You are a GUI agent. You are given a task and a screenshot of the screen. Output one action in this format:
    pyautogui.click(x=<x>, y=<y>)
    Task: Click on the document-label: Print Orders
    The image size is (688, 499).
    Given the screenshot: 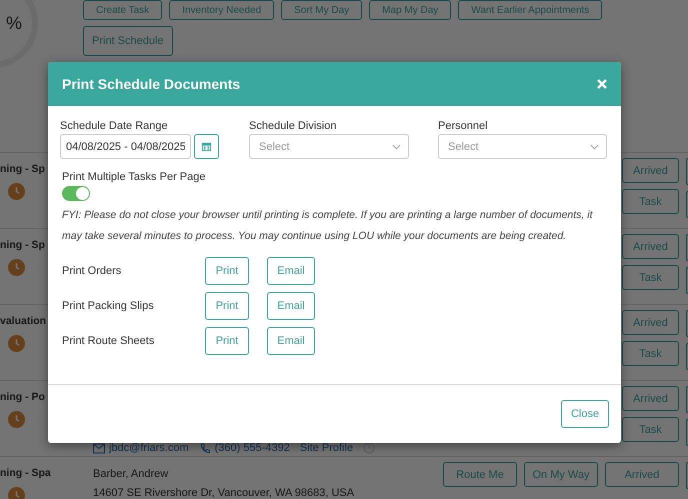 What is the action you would take?
    pyautogui.click(x=92, y=270)
    